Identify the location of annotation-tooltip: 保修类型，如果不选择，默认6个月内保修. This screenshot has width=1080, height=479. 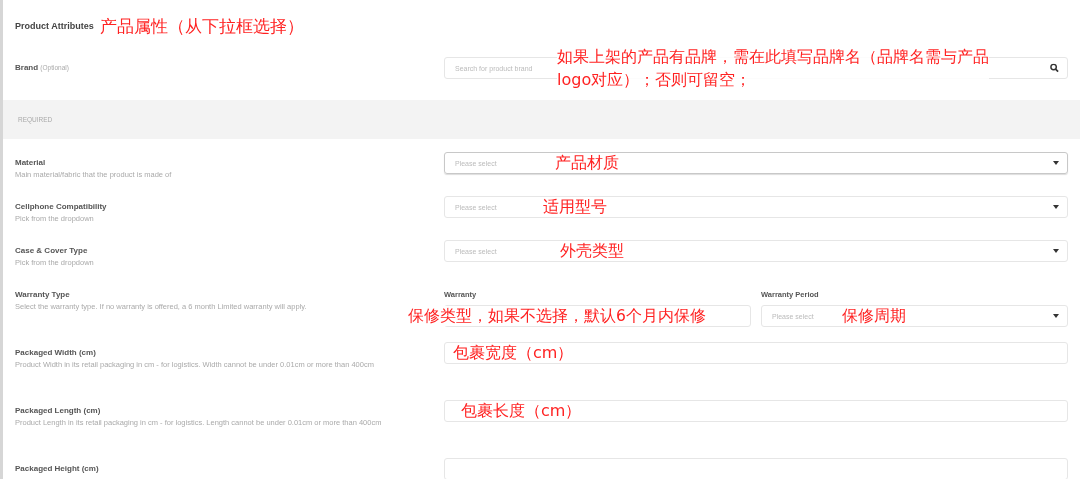
(557, 316).